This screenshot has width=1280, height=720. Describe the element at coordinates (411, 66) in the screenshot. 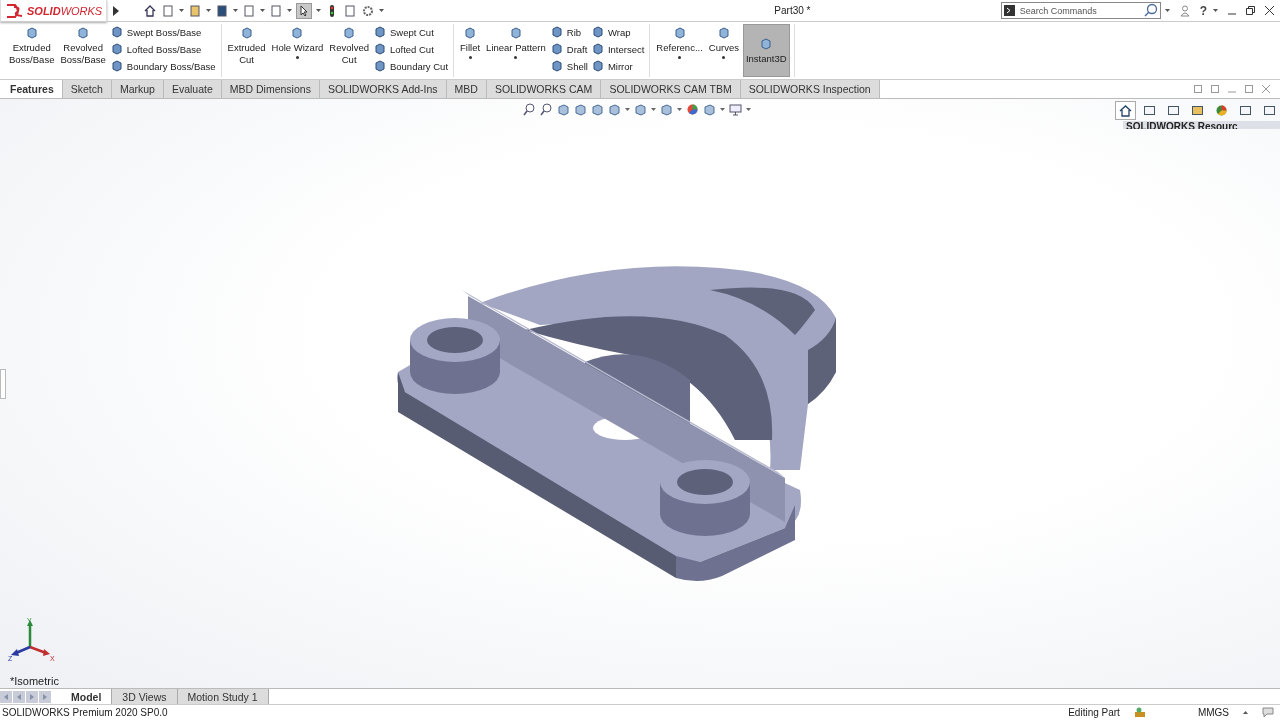

I see `ribbon-command: Boundary Cut` at that location.